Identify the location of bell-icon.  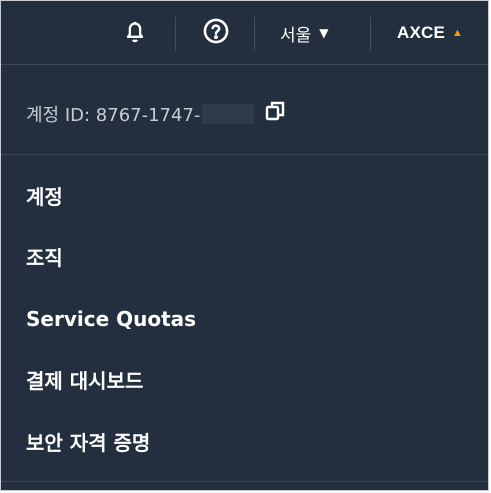
(135, 33).